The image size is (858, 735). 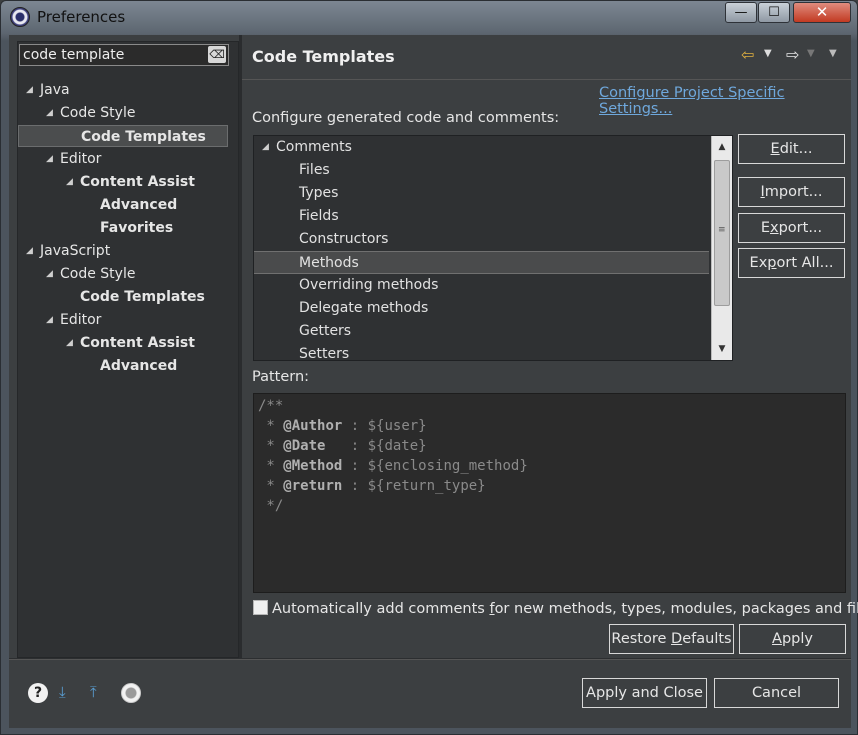 I want to click on template-item: Getters, so click(x=481, y=331).